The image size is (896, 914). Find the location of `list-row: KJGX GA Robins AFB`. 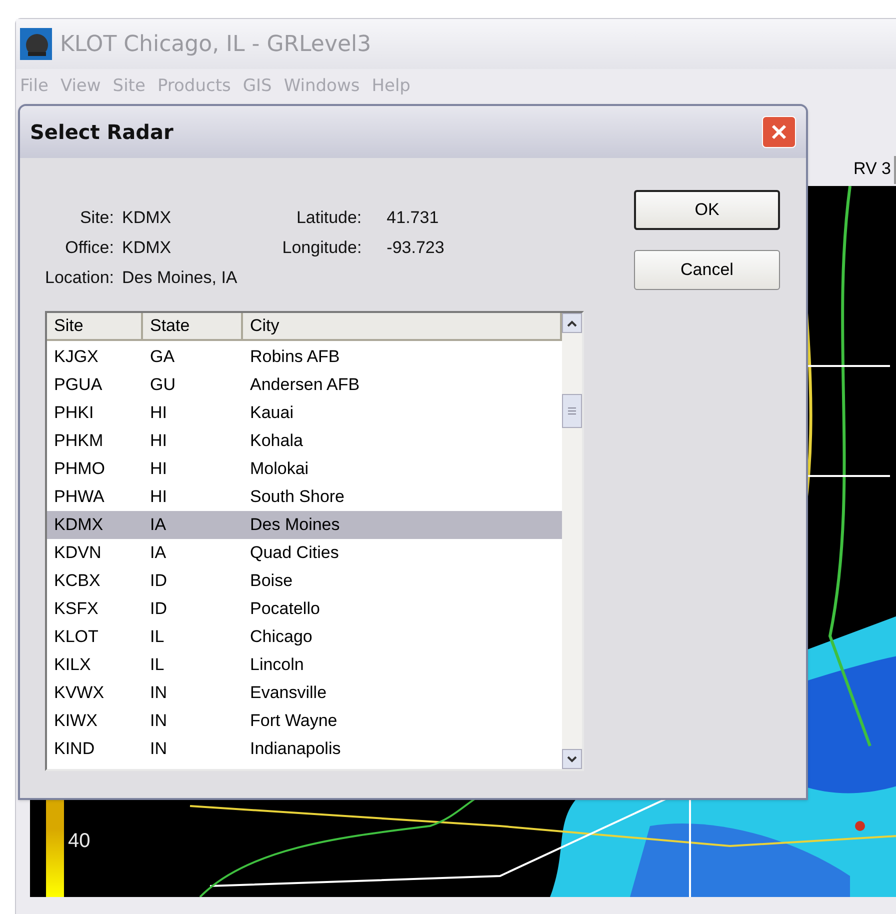

list-row: KJGX GA Robins AFB is located at coordinates (304, 357).